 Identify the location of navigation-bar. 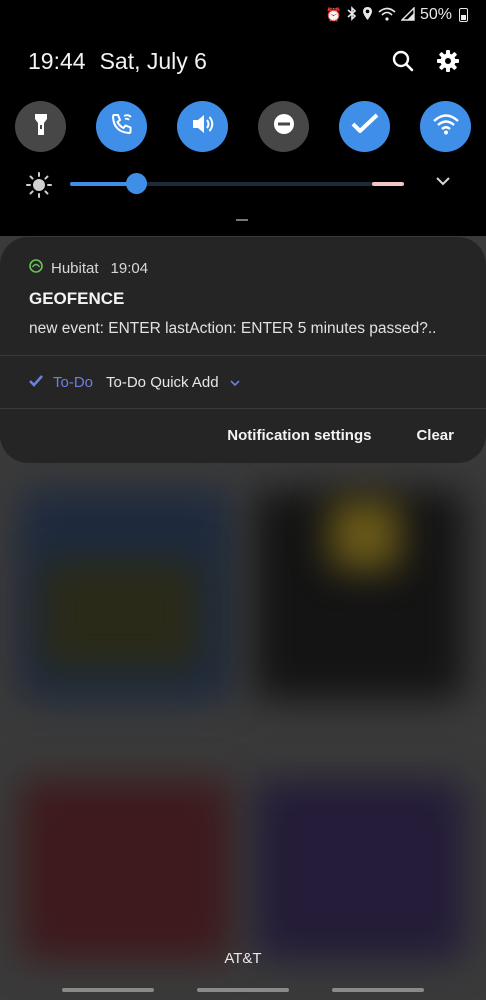
(243, 991).